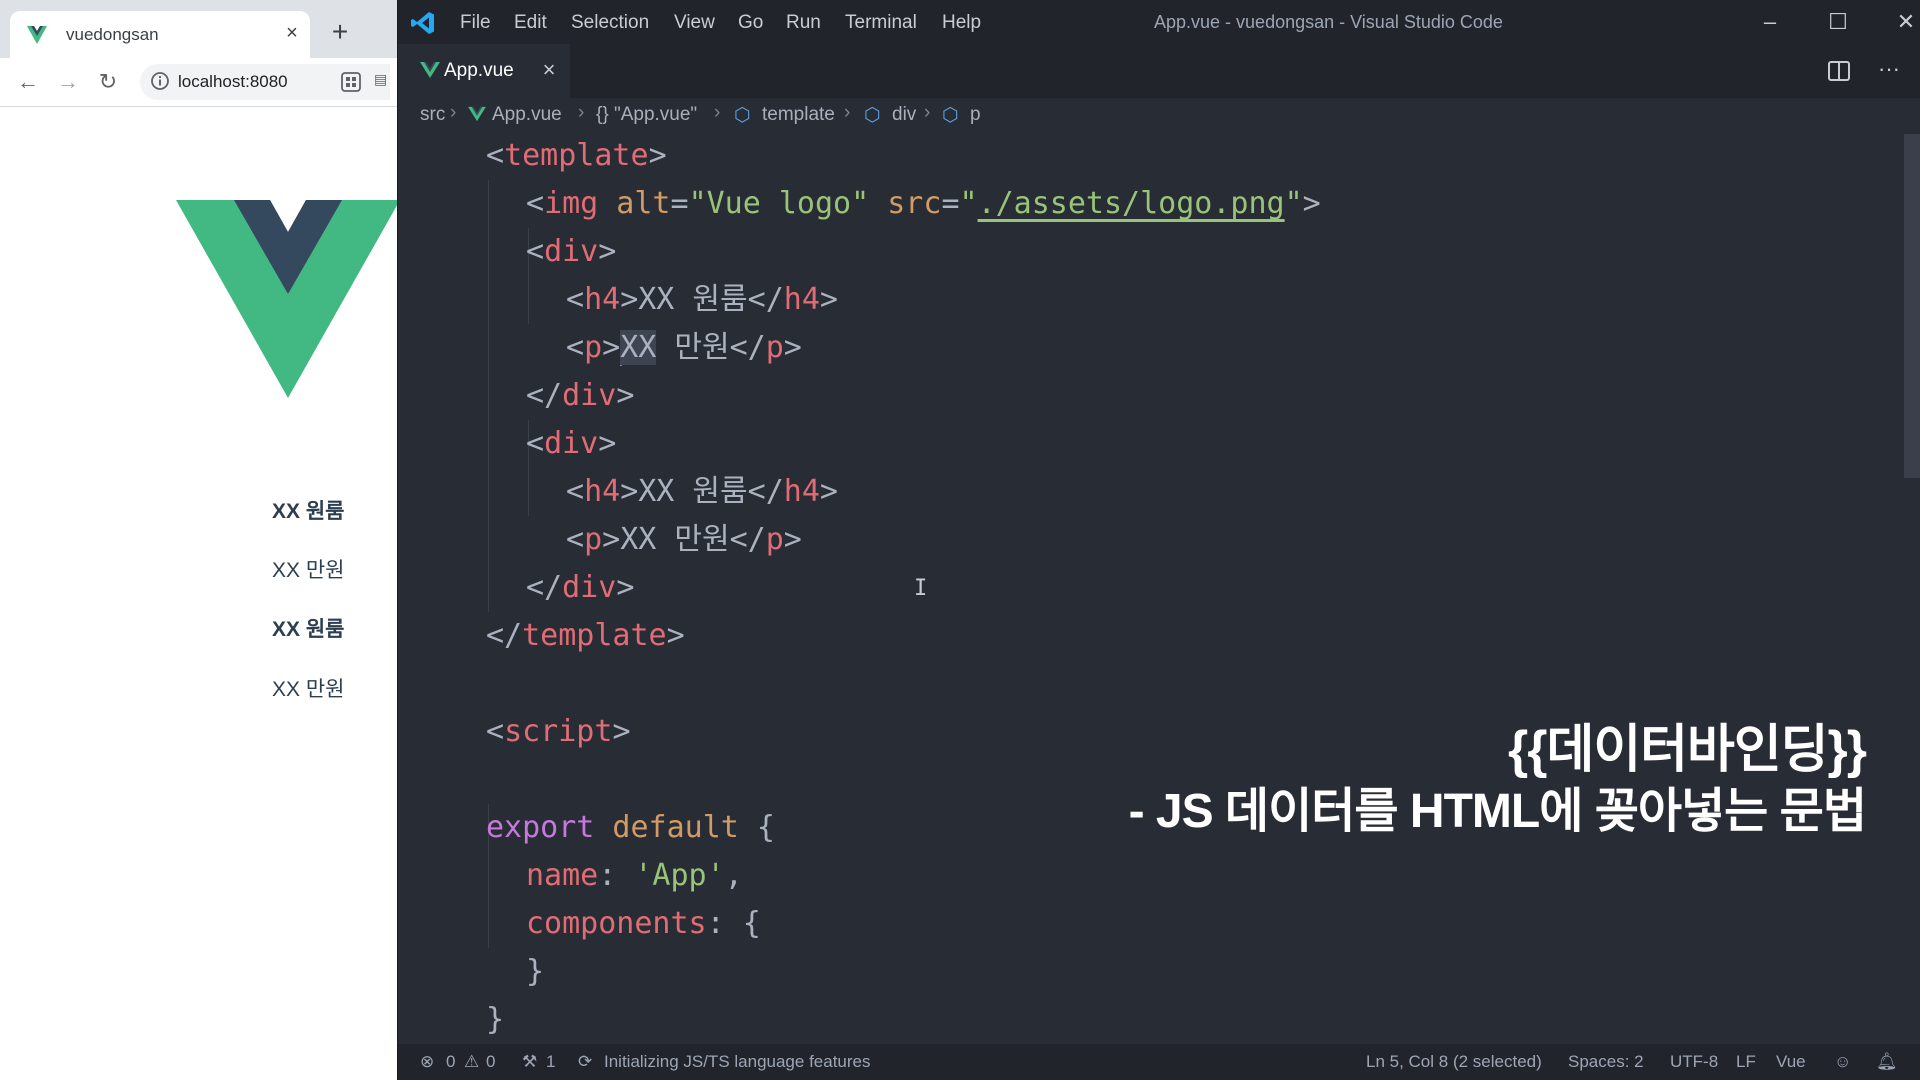  I want to click on sync-icon: ⟳, so click(585, 1061).